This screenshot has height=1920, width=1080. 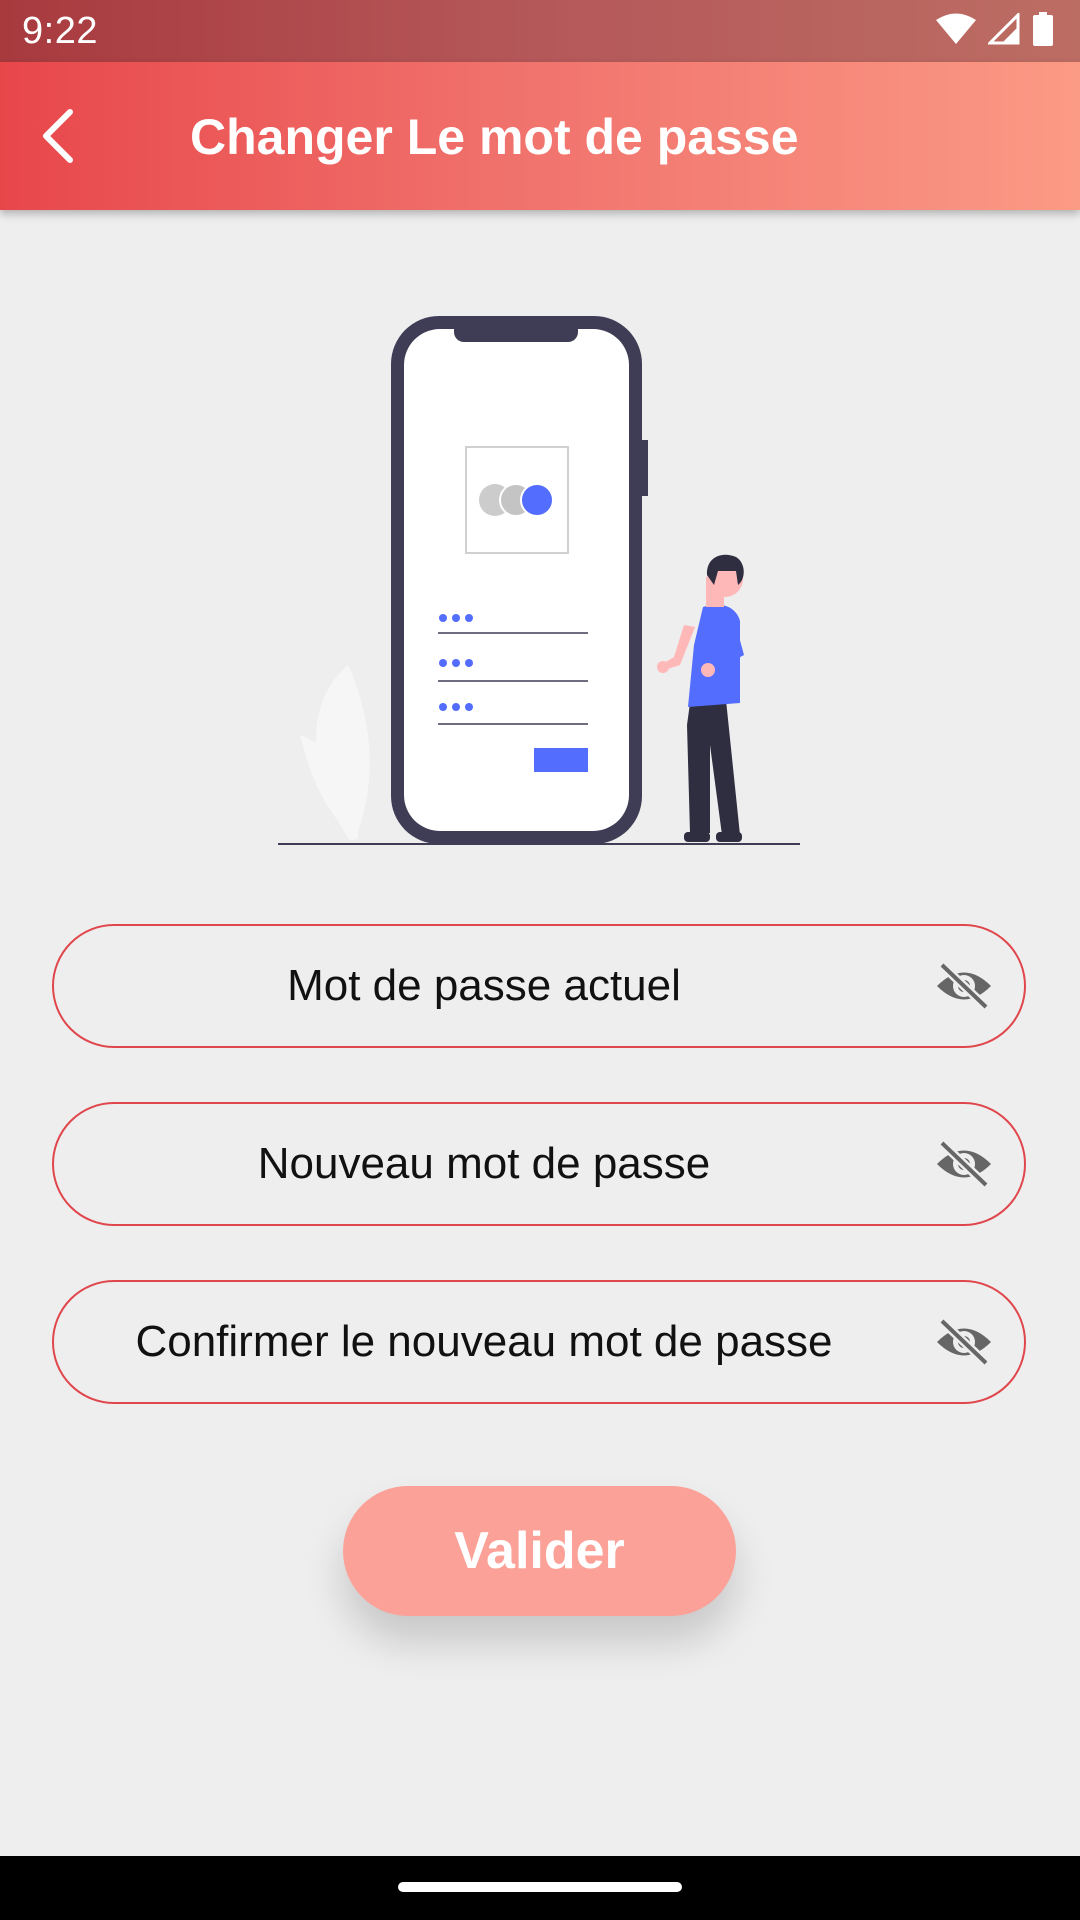 What do you see at coordinates (539, 1551) in the screenshot?
I see `validate-button: Valider` at bounding box center [539, 1551].